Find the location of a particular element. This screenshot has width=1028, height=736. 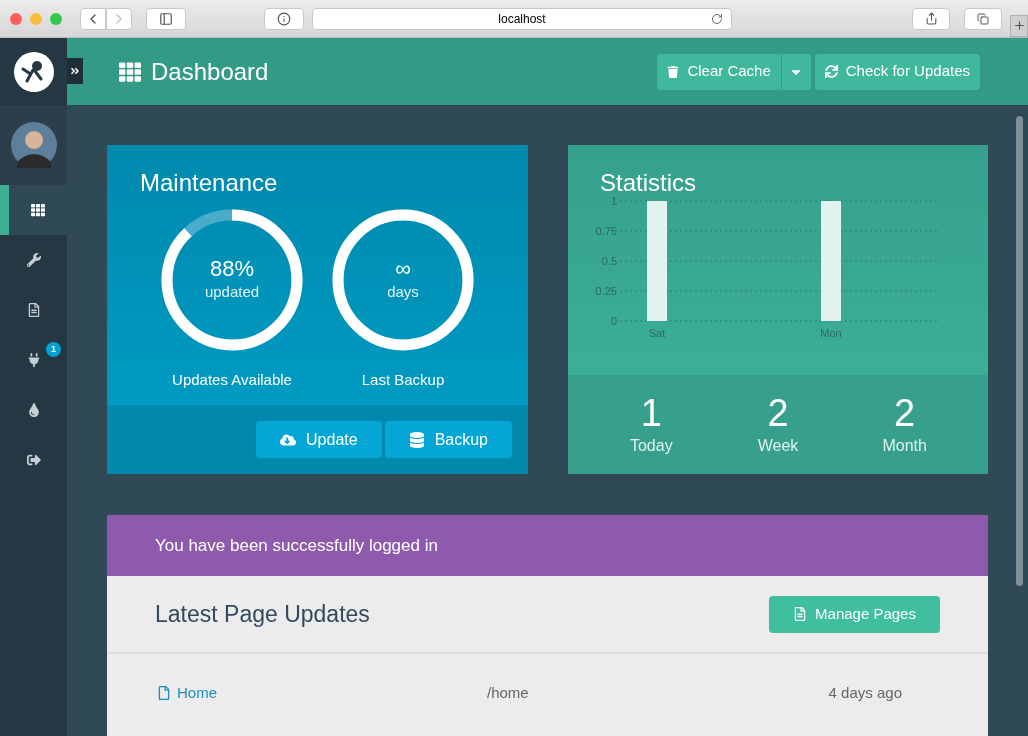

page-route: /home is located at coordinates (508, 692).